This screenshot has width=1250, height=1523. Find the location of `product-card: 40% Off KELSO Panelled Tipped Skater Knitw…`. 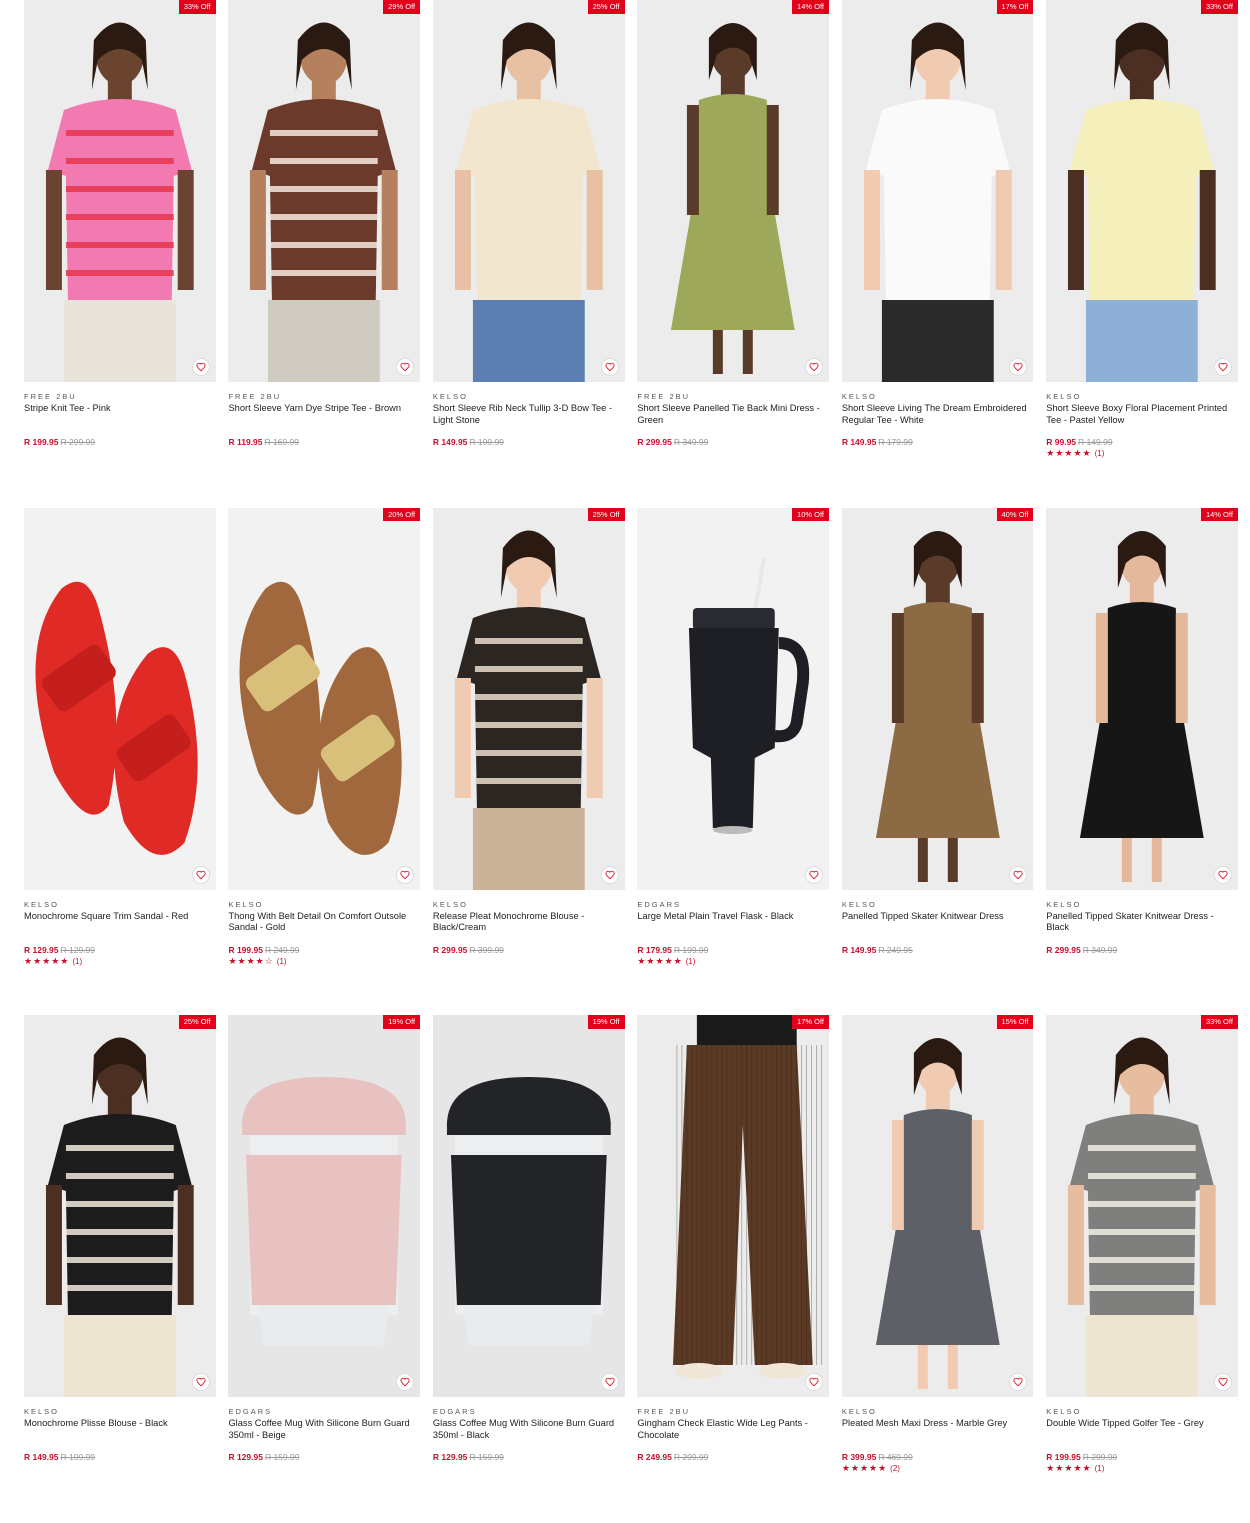

product-card: 40% Off KELSO Panelled Tipped Skater Knitw… is located at coordinates (937, 761).